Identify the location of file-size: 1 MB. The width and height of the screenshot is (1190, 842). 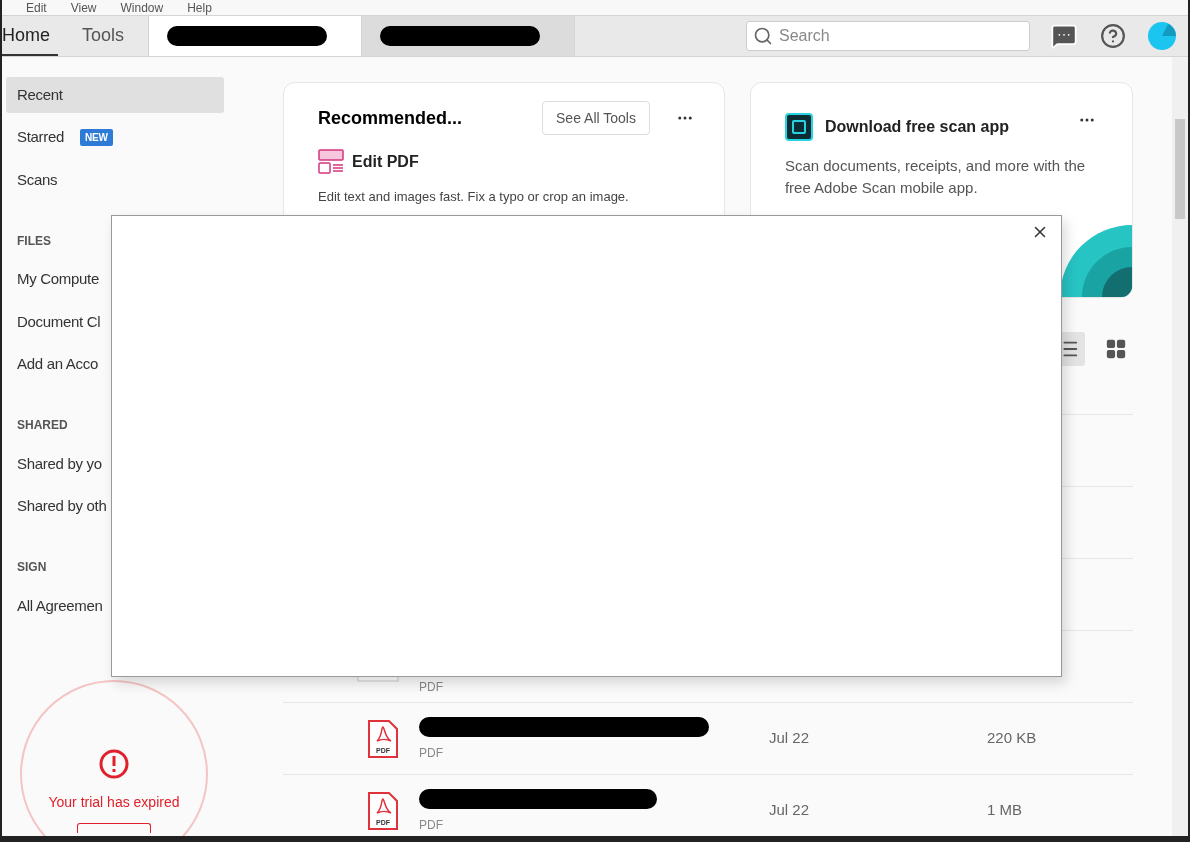
(1004, 810).